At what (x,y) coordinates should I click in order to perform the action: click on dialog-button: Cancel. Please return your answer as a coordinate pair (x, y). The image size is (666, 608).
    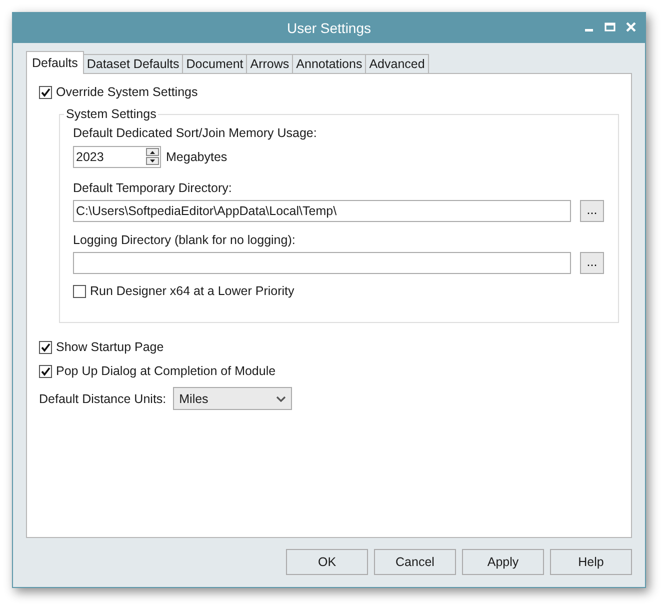
    Looking at the image, I should click on (415, 562).